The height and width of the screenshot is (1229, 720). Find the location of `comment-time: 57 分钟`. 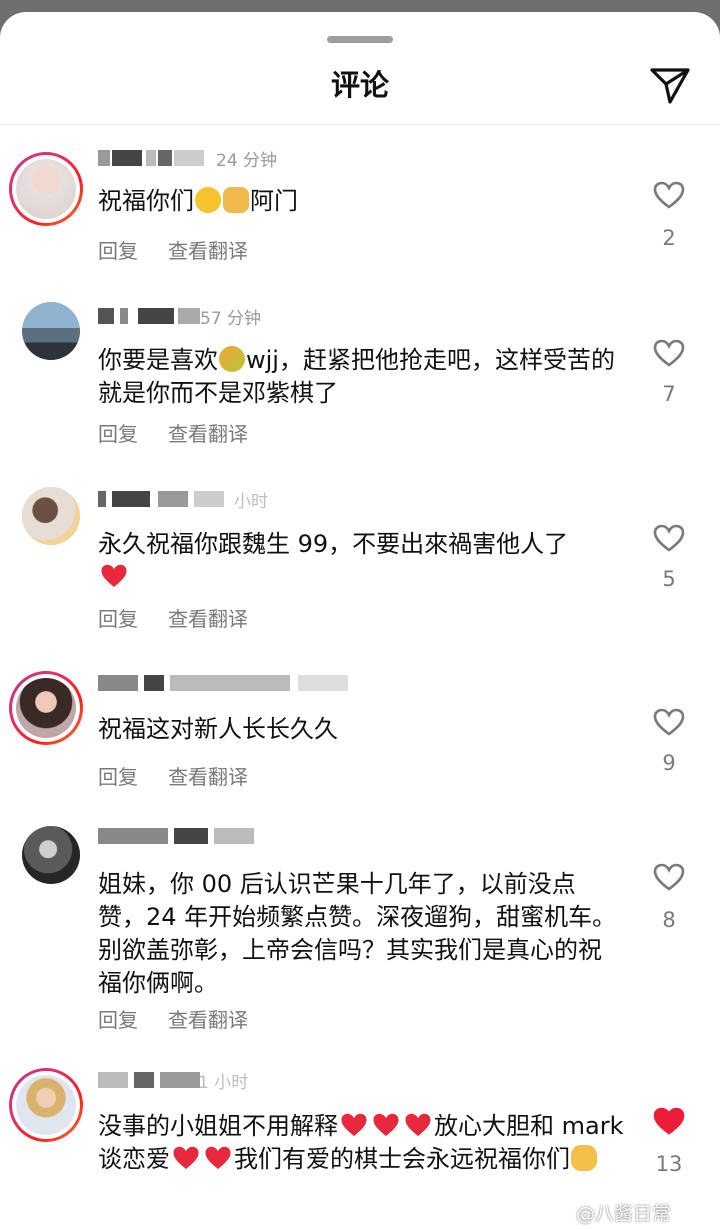

comment-time: 57 分钟 is located at coordinates (231, 319).